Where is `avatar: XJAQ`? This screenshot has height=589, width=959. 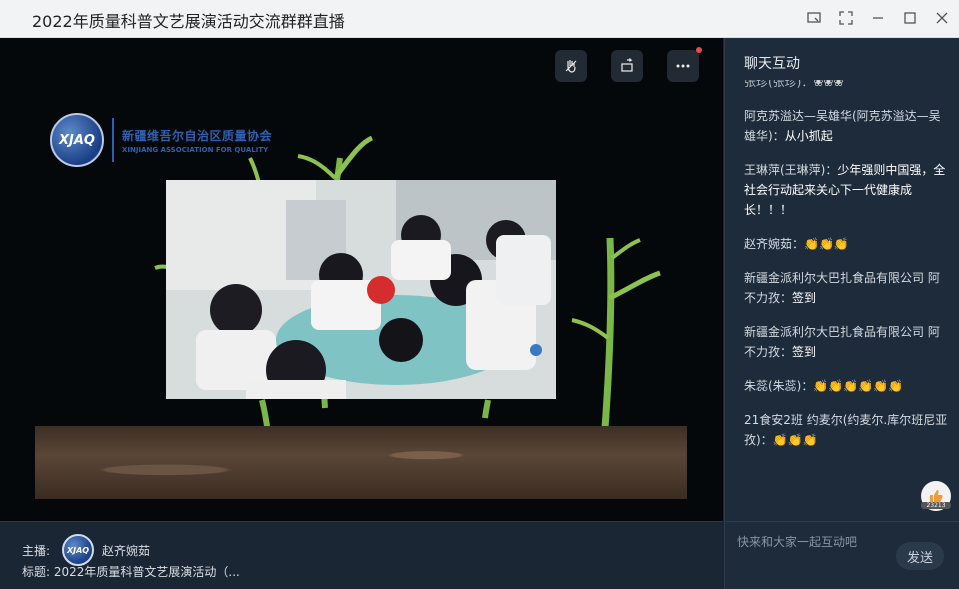 avatar: XJAQ is located at coordinates (78, 550).